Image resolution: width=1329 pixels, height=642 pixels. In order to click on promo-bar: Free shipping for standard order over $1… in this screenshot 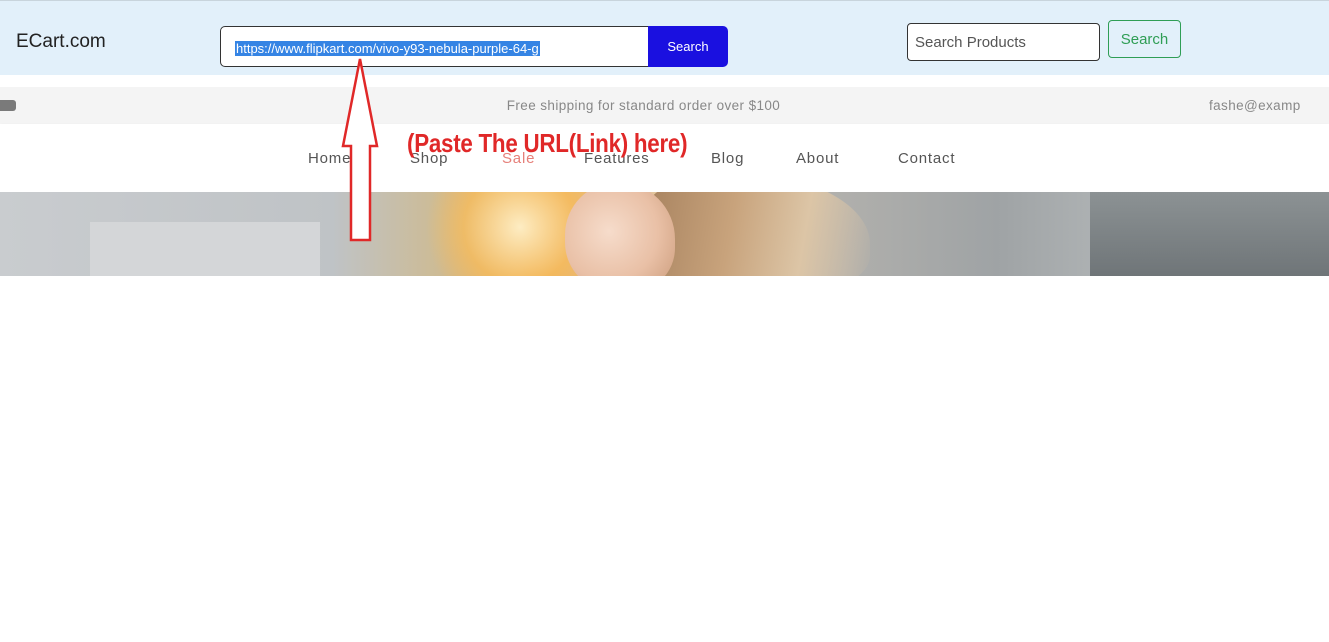, I will do `click(664, 105)`.